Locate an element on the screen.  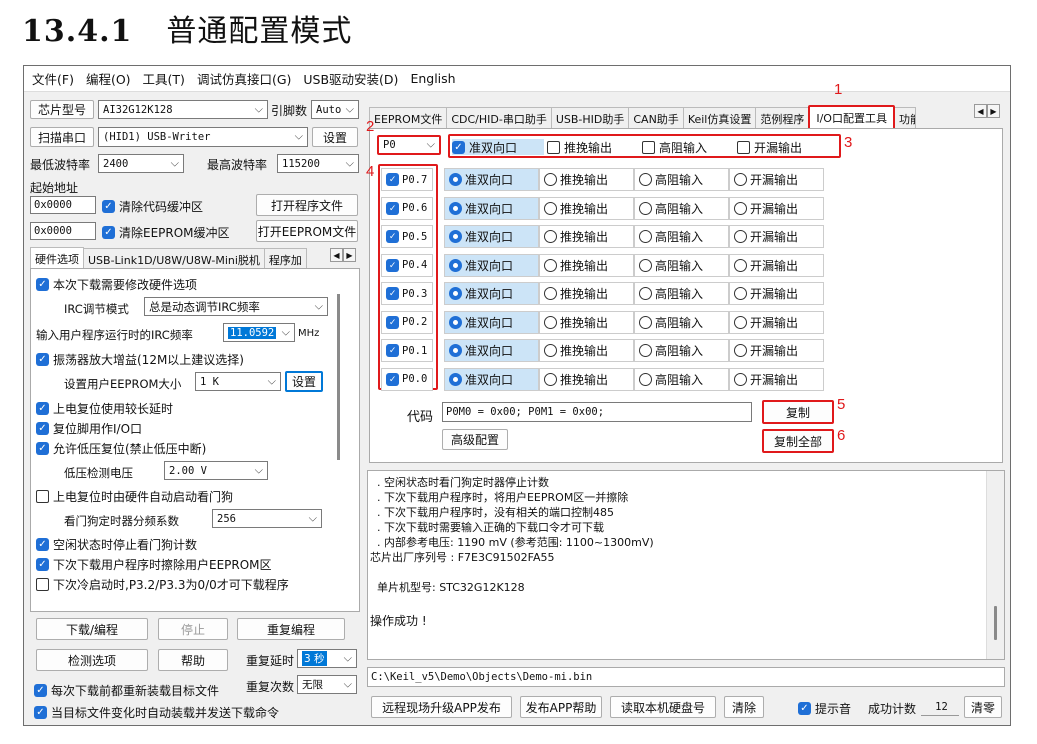
file-path-field: C:\Keil_v5\Demo\Objects\Demo-mi.bin is located at coordinates (686, 677).